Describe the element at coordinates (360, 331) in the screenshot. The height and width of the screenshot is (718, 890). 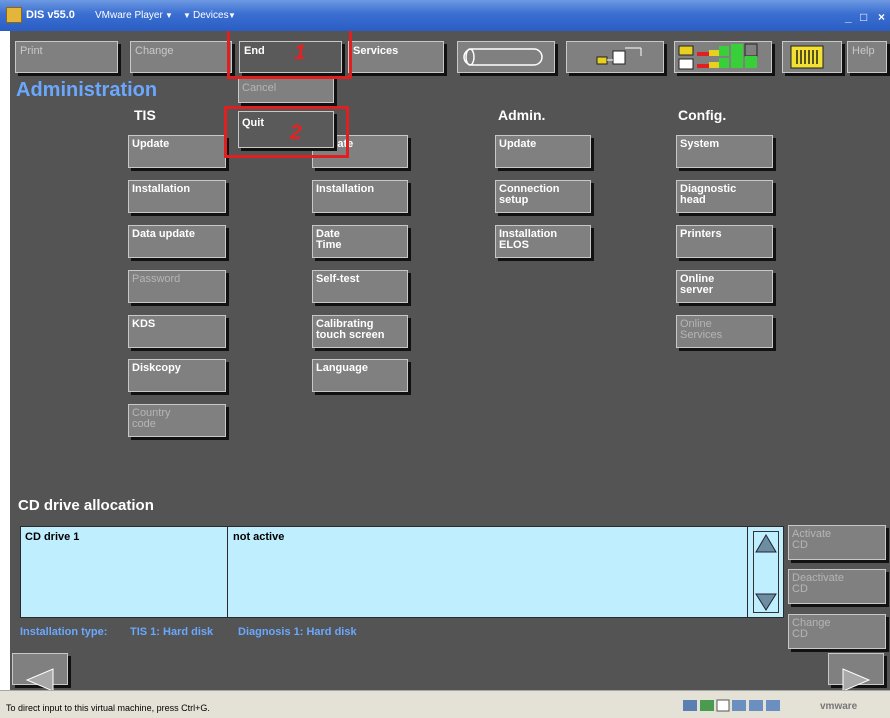
I see `calibrating-touch-screen-button: Calibrating touch screen` at that location.